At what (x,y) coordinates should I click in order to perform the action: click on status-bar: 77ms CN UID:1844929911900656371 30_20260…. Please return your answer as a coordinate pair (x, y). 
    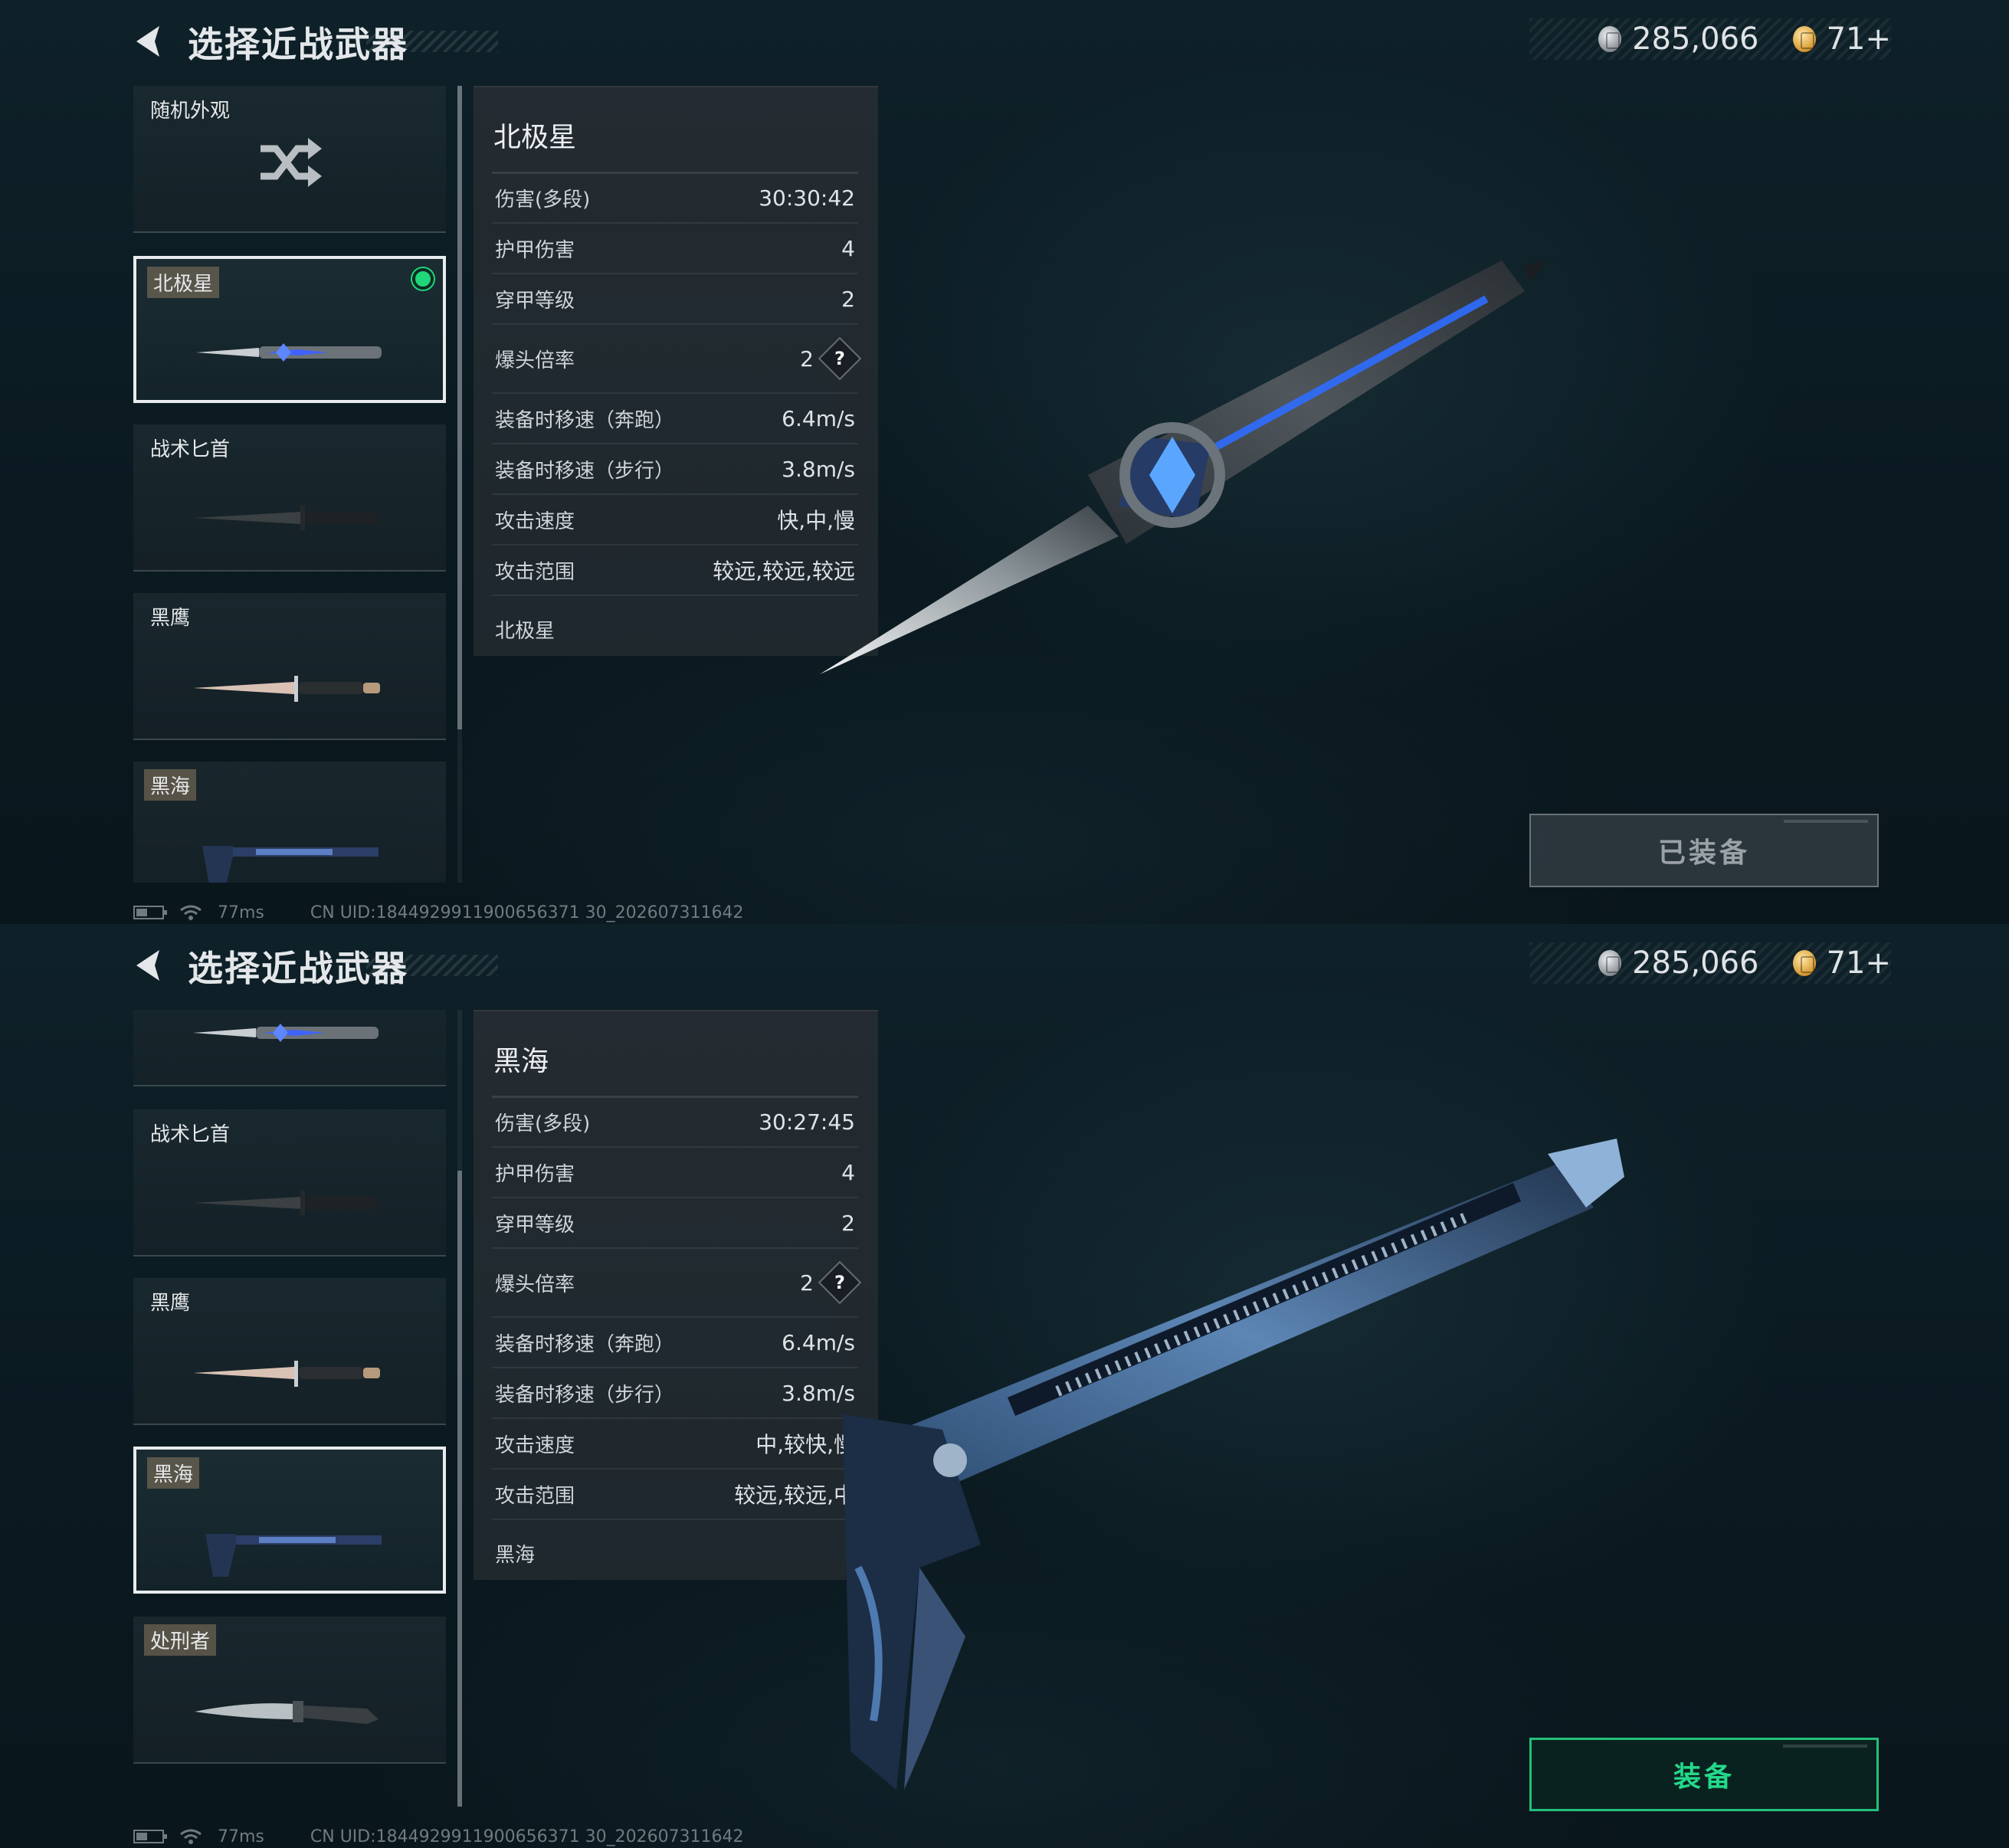
    Looking at the image, I should click on (439, 912).